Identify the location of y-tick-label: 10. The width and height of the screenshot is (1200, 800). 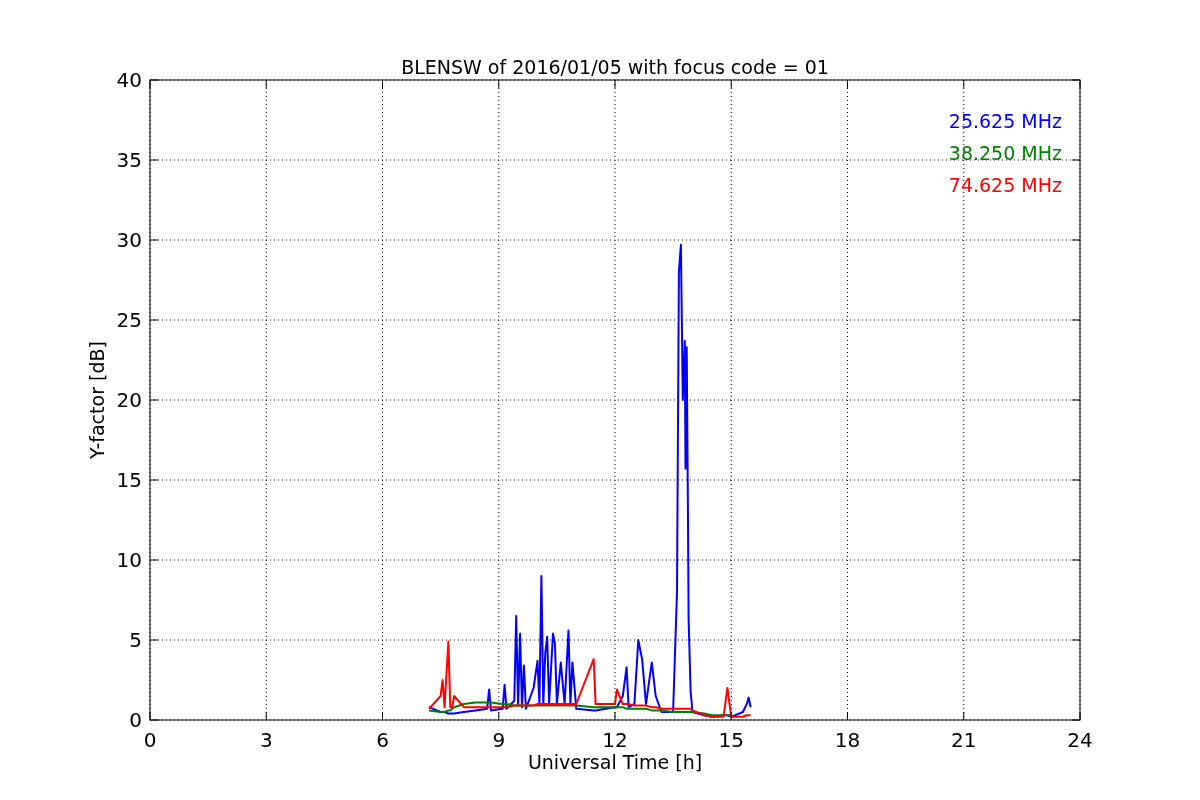
(129, 560).